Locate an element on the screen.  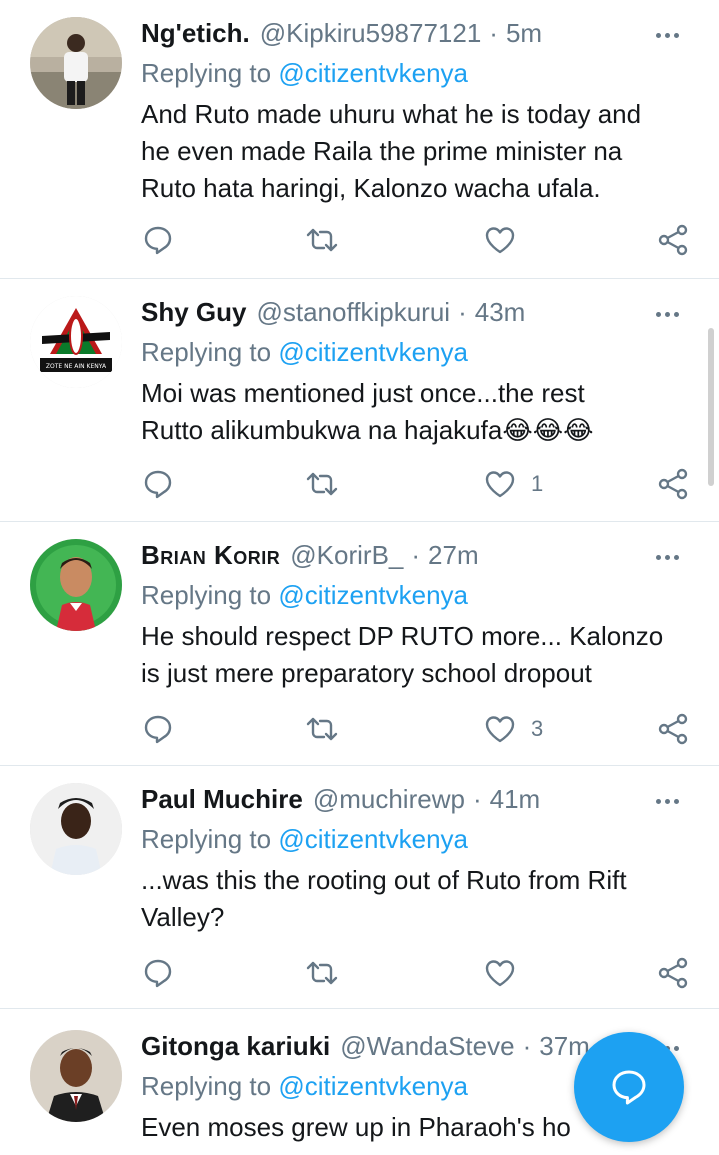
timestamp: 5m is located at coordinates (524, 33).